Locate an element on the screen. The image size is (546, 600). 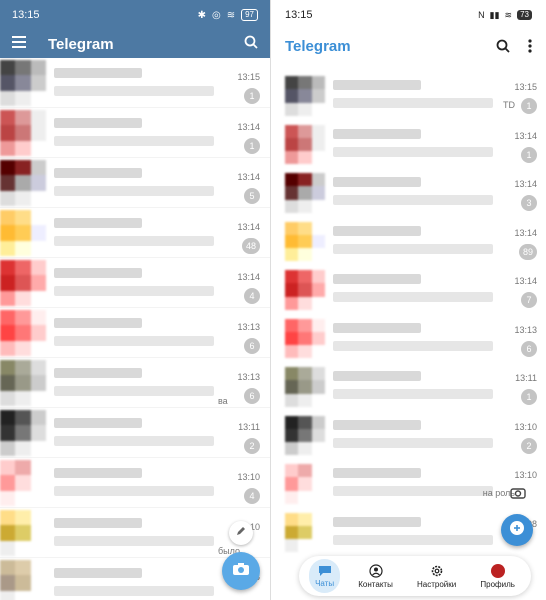
camera-button is located at coordinates (241, 571).